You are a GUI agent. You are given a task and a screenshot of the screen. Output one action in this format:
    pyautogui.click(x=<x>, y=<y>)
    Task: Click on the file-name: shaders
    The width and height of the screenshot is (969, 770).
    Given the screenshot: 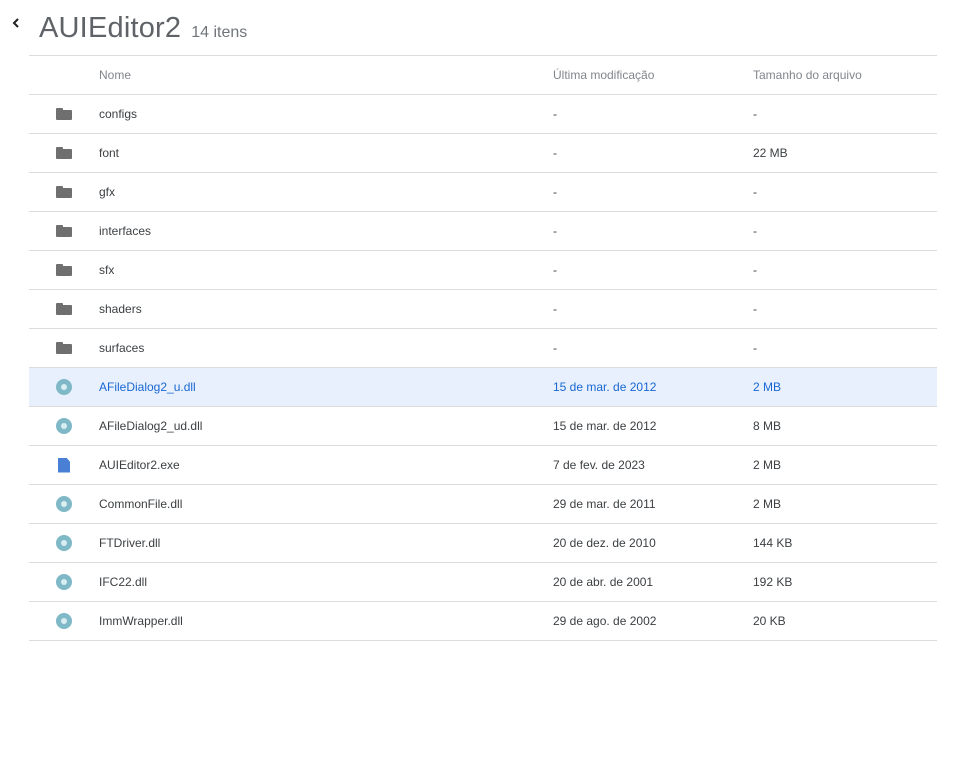 What is the action you would take?
    pyautogui.click(x=120, y=309)
    